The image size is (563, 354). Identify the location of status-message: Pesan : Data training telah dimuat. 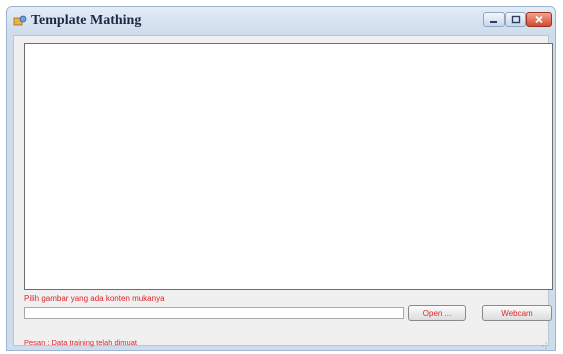
(80, 342).